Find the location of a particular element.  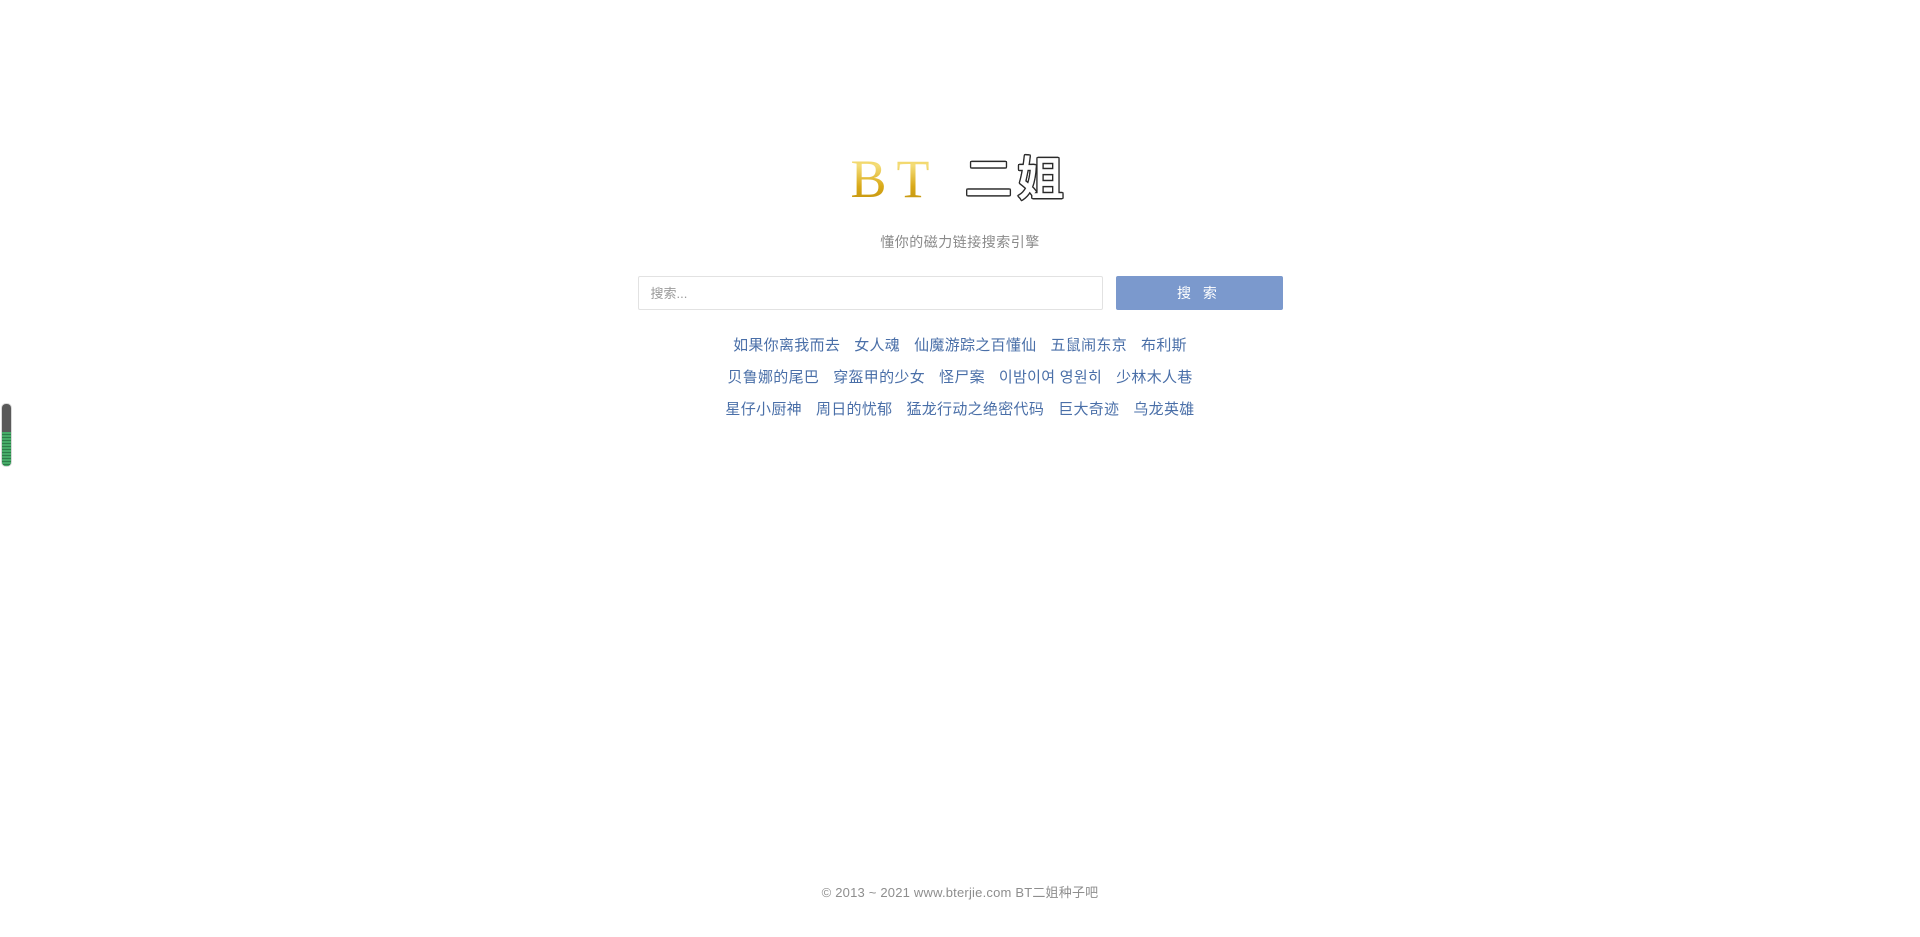

hot-keyword-link: 乌龙英雄 is located at coordinates (1163, 410).